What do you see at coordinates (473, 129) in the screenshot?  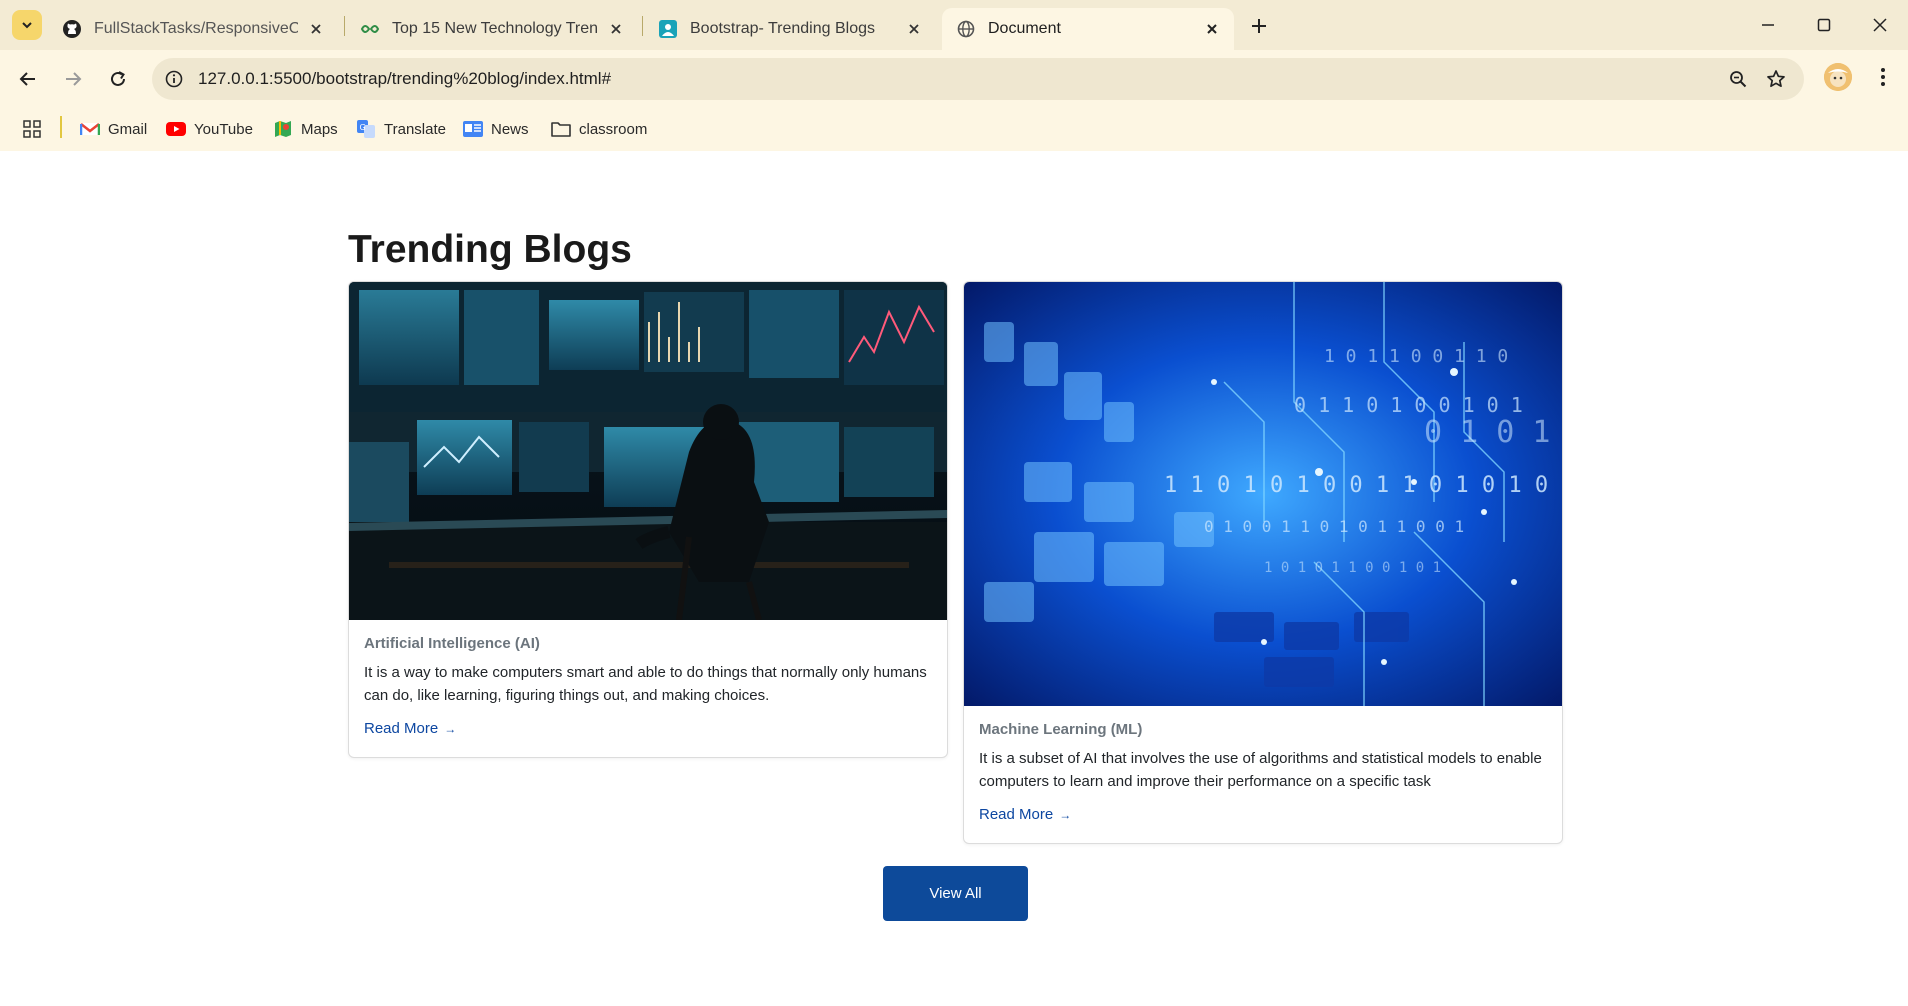 I see `news-icon` at bounding box center [473, 129].